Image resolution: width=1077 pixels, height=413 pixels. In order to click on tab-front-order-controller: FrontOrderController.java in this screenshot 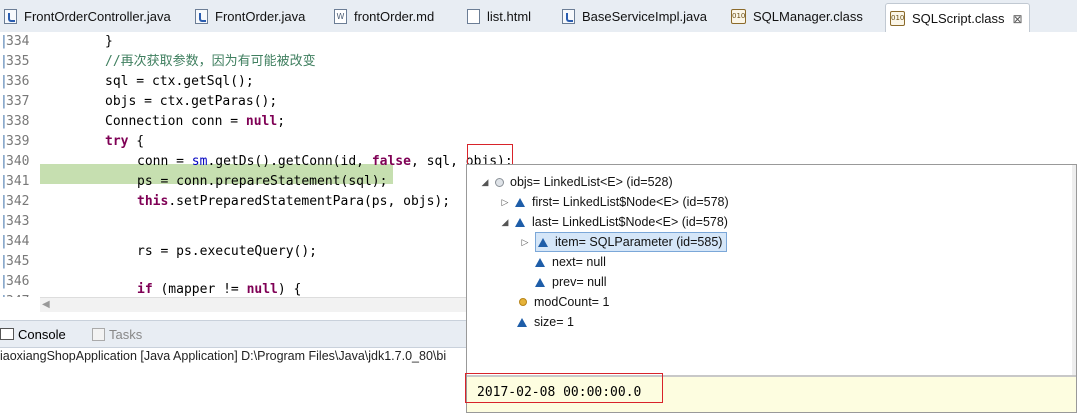, I will do `click(87, 16)`.